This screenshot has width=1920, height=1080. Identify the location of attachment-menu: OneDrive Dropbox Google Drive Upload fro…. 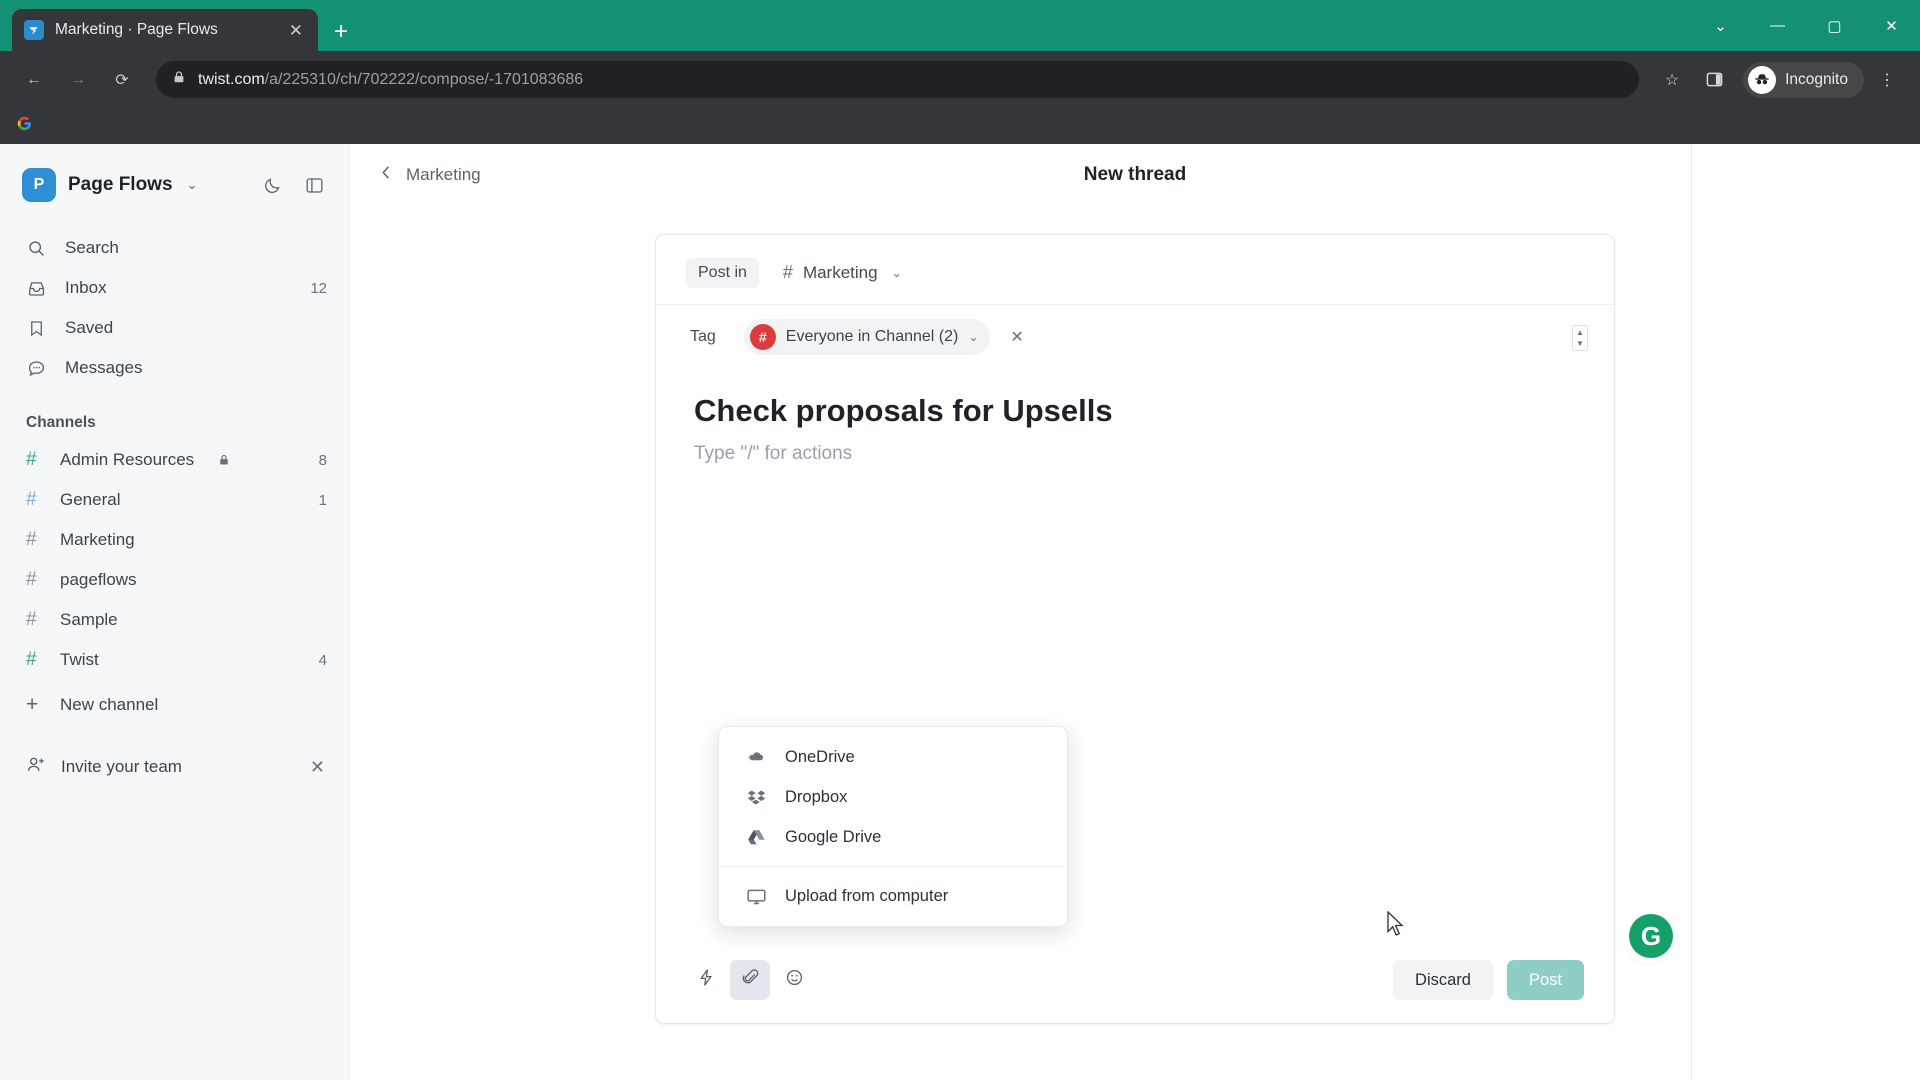
(893, 826).